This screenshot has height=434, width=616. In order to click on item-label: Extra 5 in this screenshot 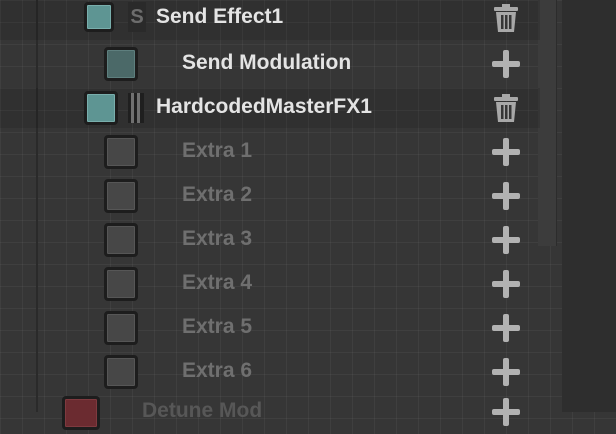, I will do `click(217, 326)`.